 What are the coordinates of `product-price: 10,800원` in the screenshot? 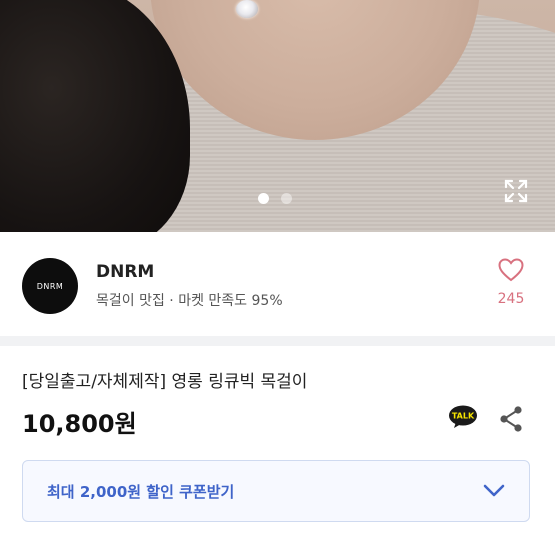 It's located at (79, 424).